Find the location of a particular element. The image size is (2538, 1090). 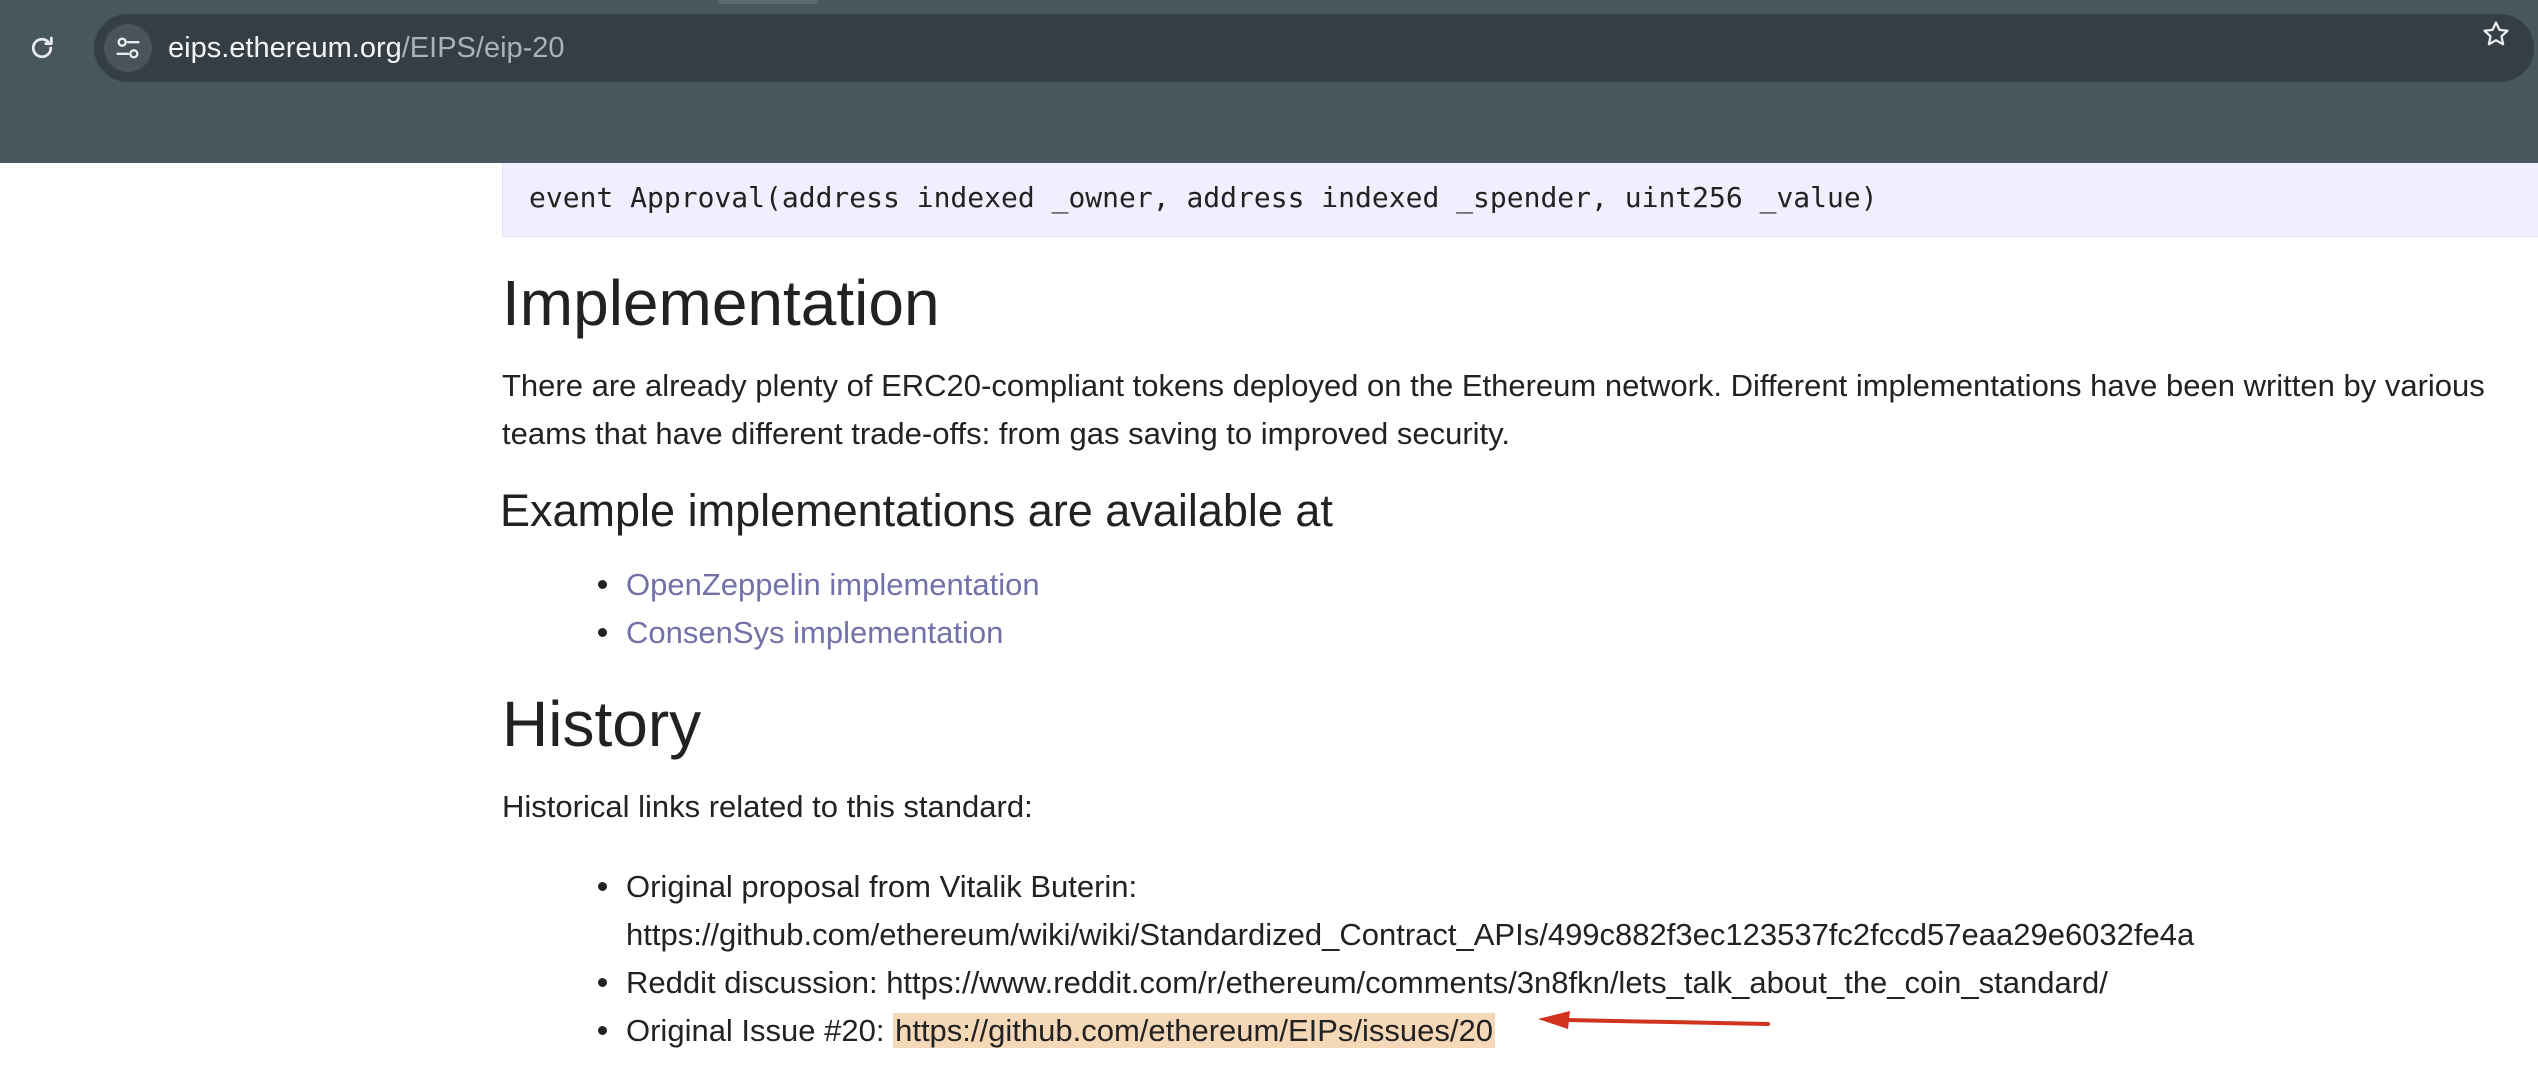

openzeppelin-link: OpenZeppelin implementation is located at coordinates (833, 584).